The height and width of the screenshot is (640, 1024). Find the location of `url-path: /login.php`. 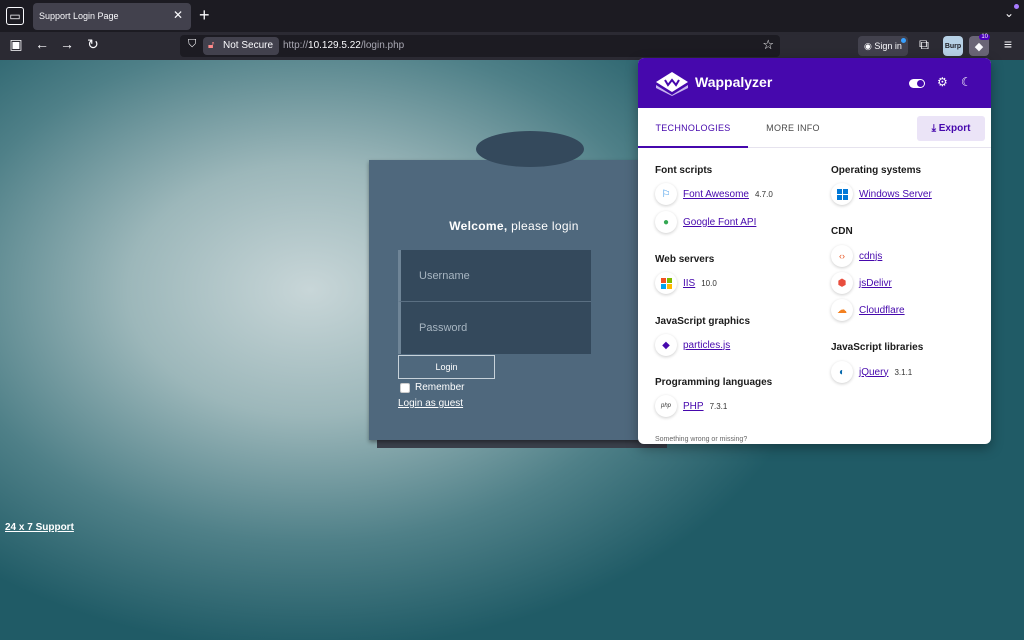

url-path: /login.php is located at coordinates (382, 45).